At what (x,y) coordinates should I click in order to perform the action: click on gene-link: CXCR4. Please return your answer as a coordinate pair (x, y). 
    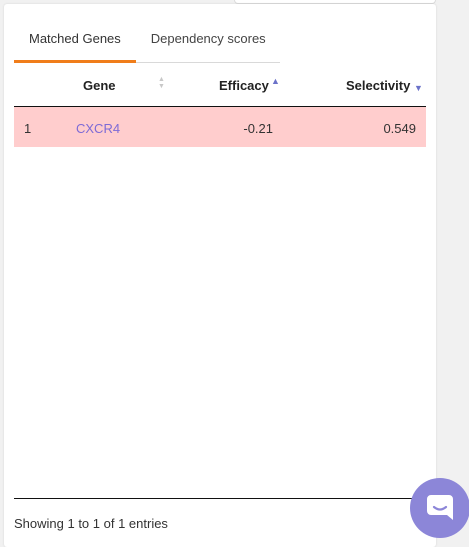
    Looking at the image, I should click on (98, 128).